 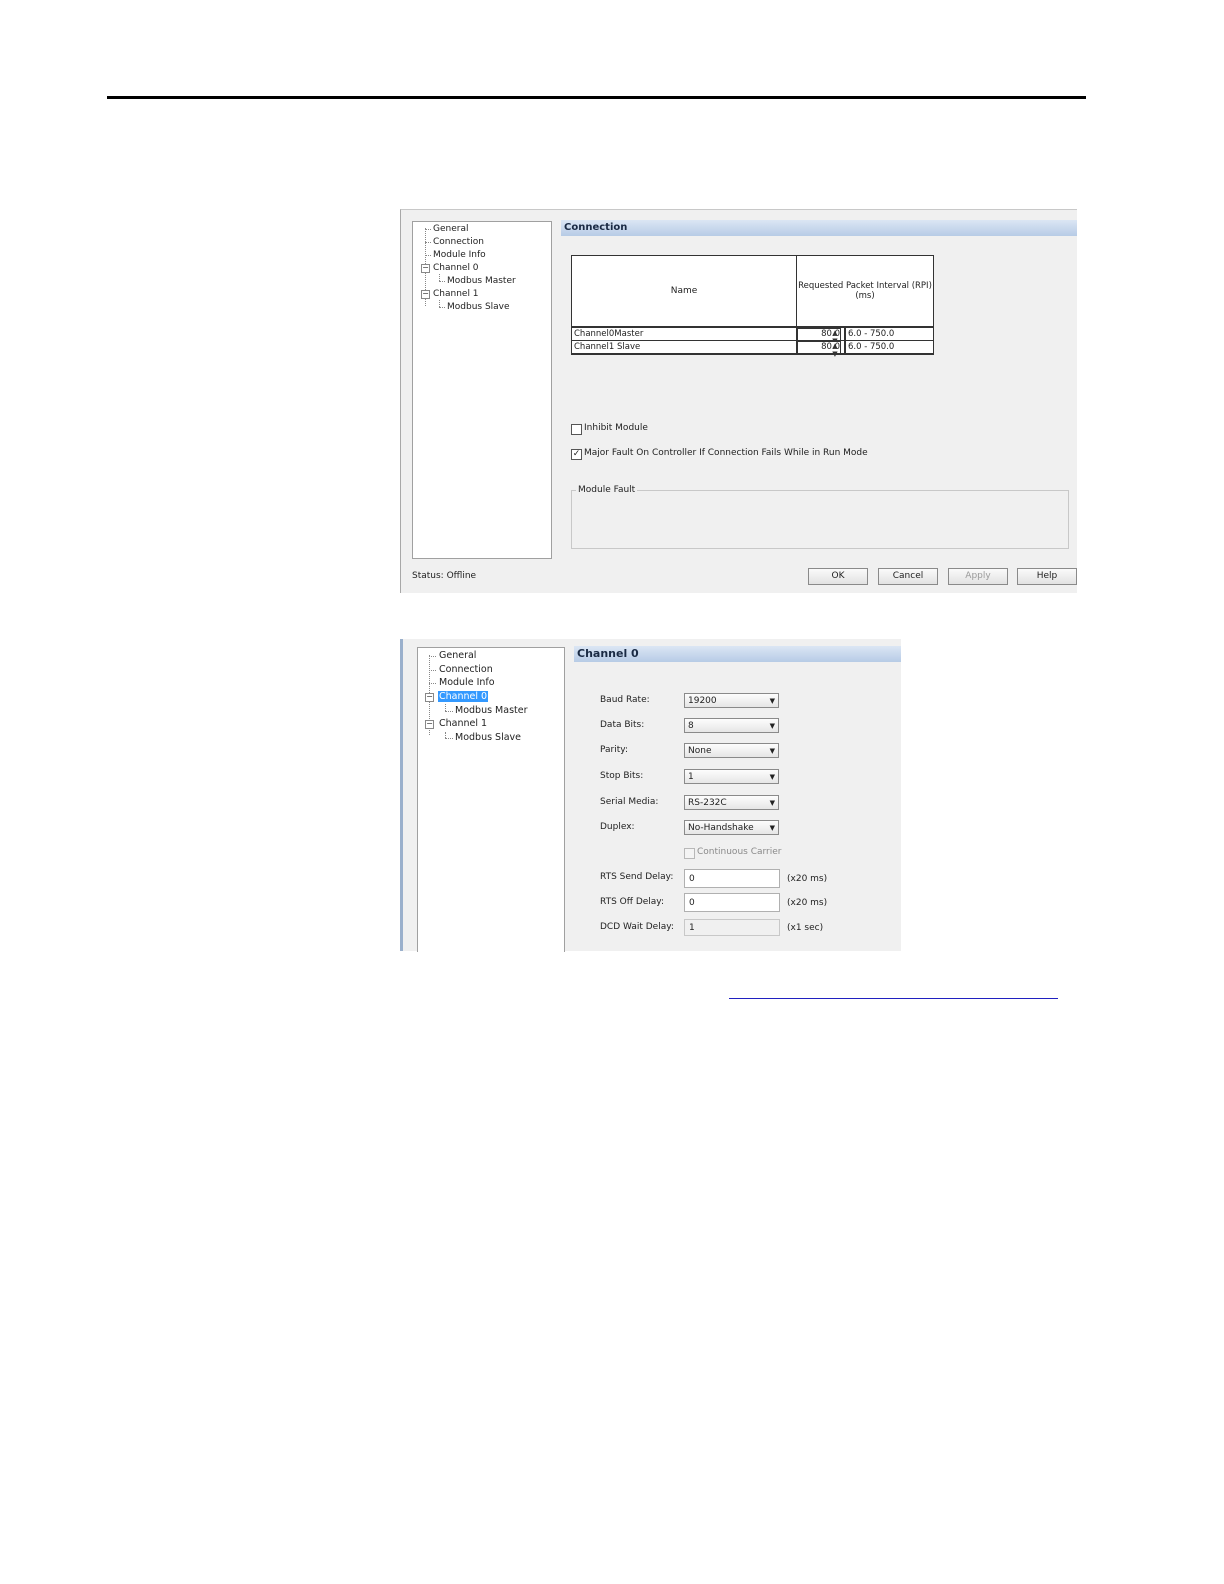 I want to click on rts-send-delay-unit: (x20 ms), so click(x=807, y=879).